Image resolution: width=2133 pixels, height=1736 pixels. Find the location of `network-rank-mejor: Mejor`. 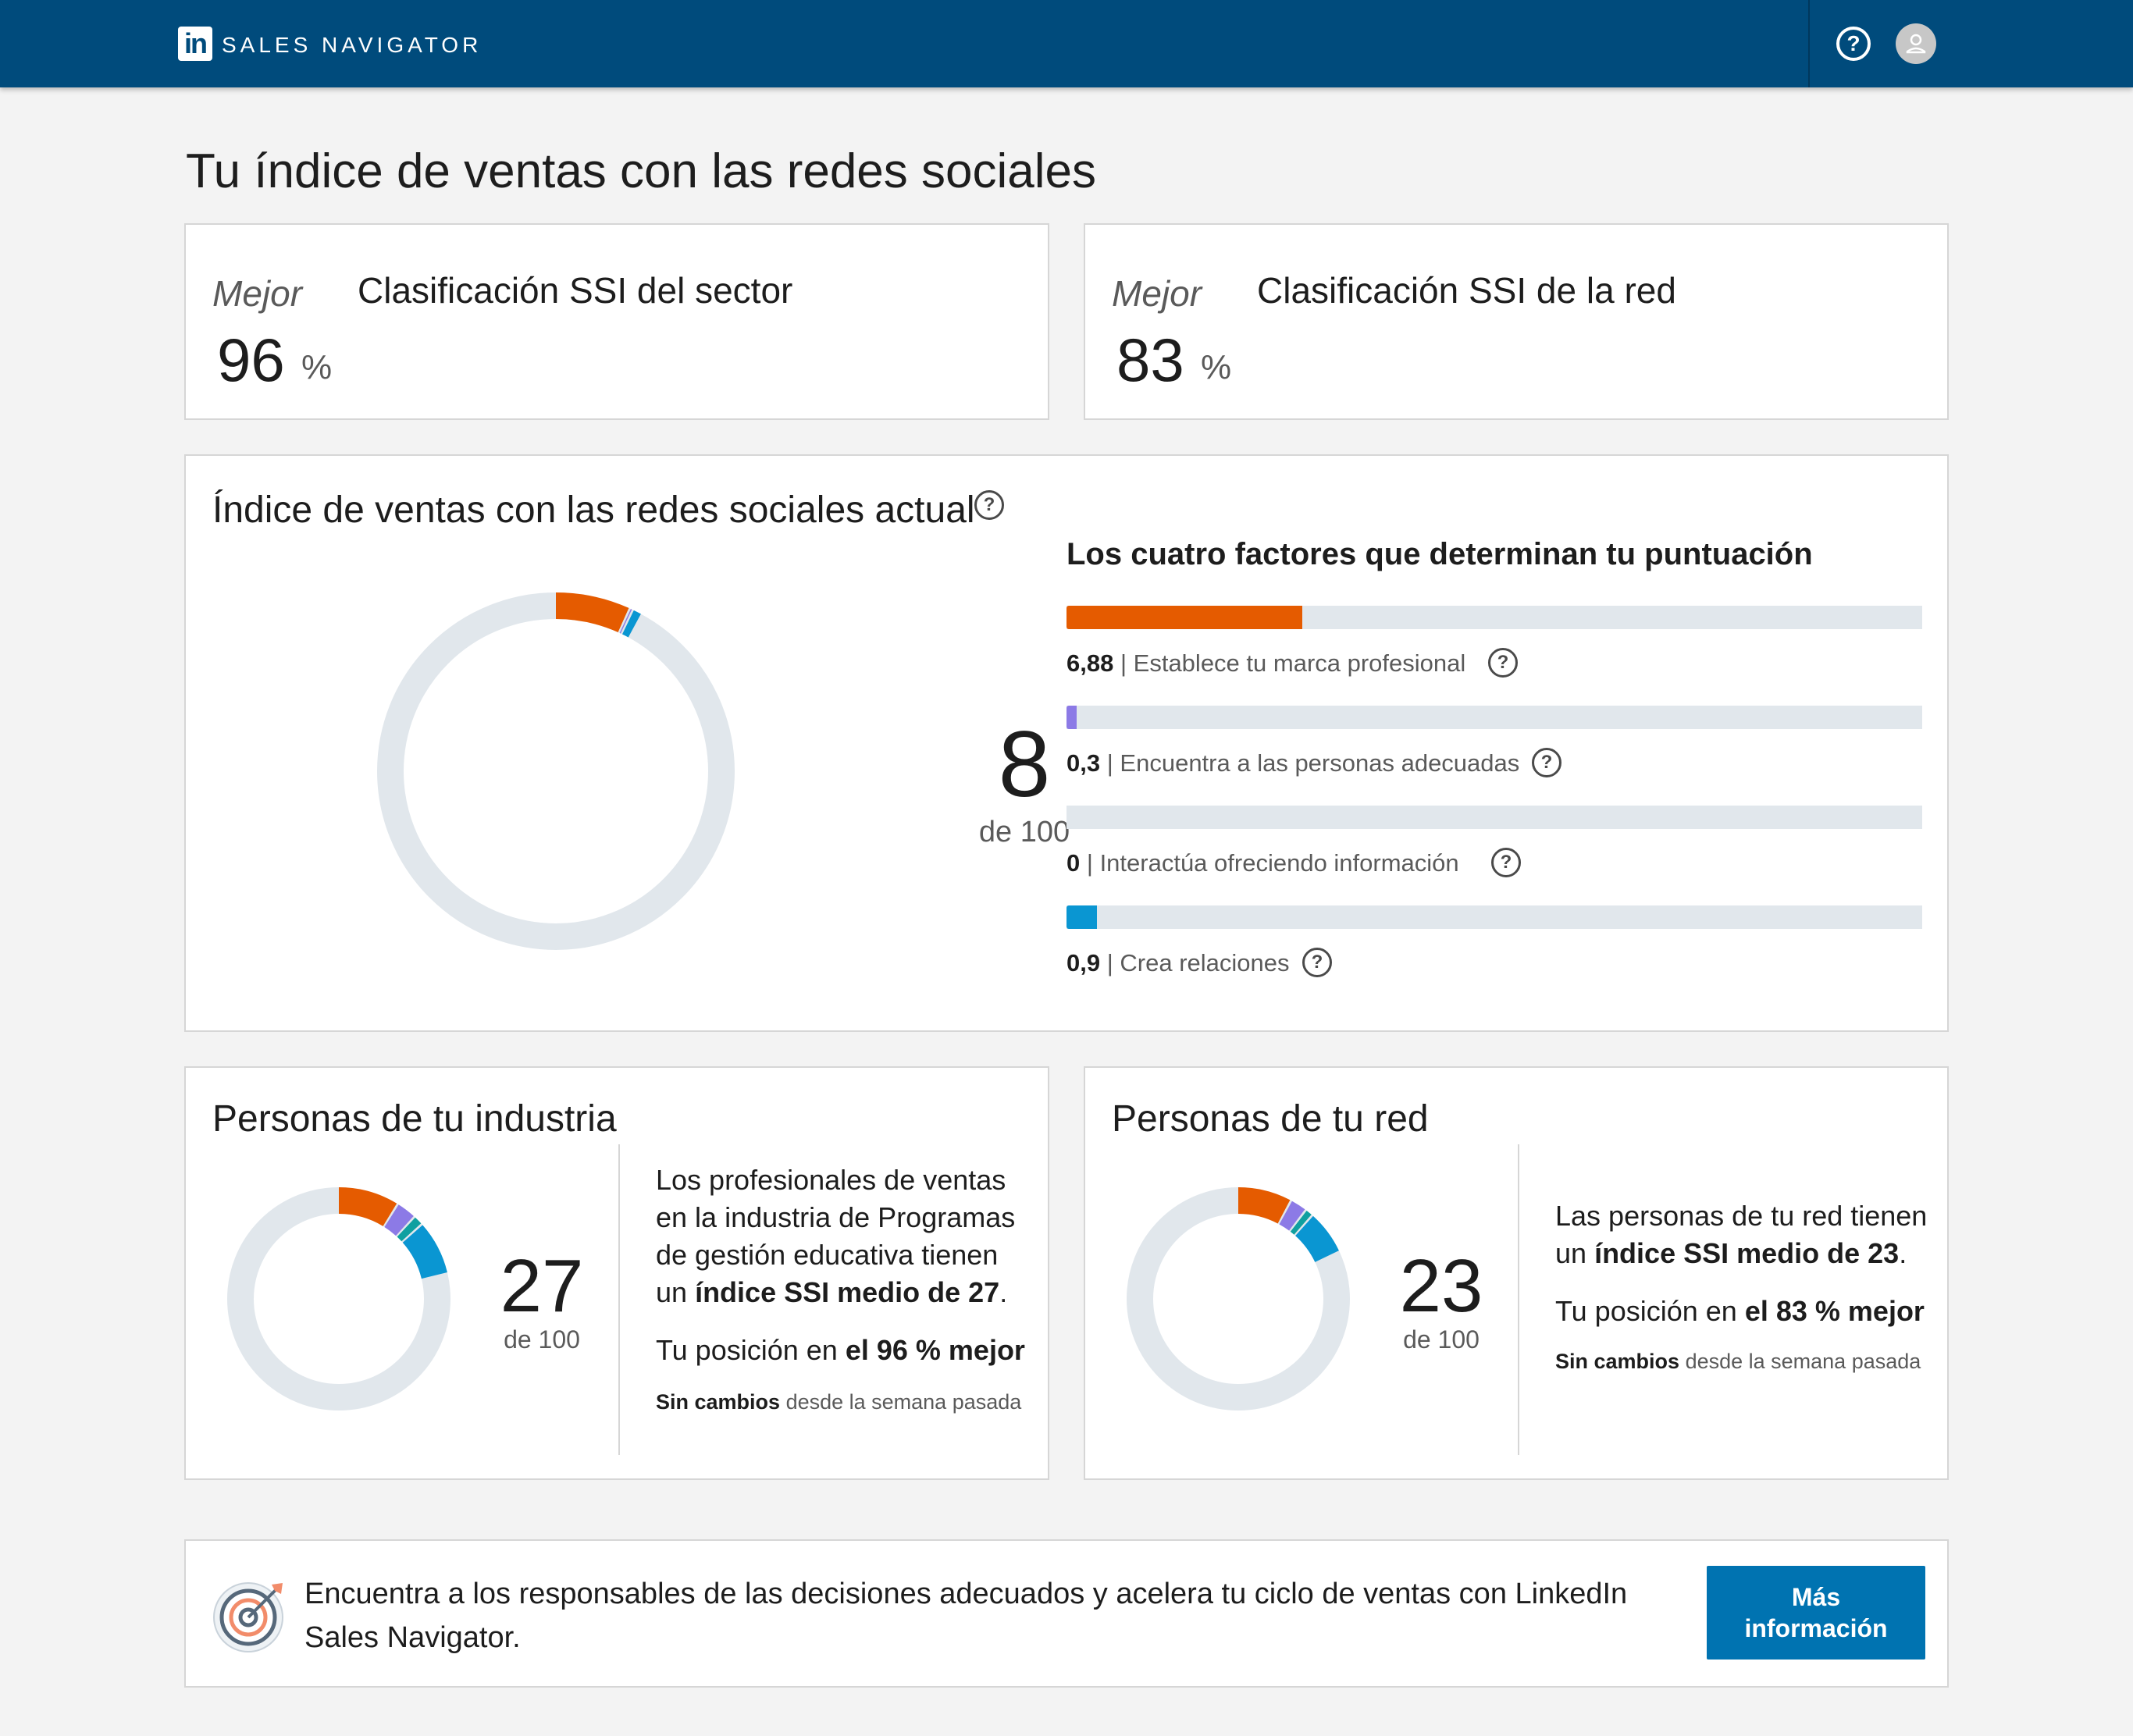

network-rank-mejor: Mejor is located at coordinates (1157, 294).